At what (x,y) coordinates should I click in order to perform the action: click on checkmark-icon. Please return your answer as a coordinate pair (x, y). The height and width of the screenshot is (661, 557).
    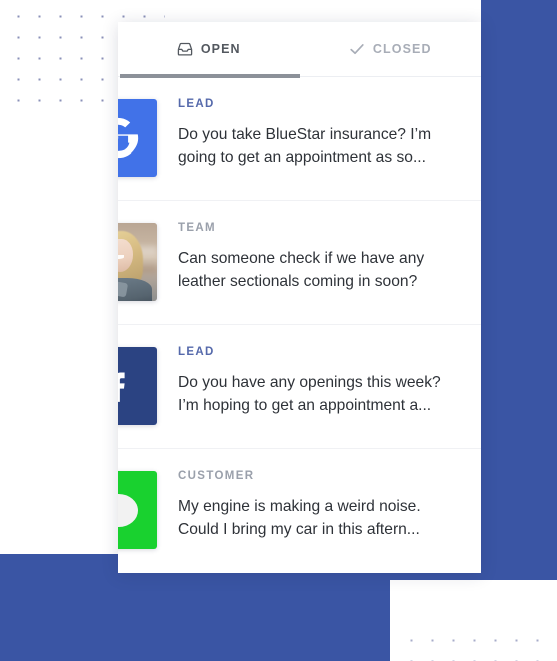
    Looking at the image, I should click on (357, 49).